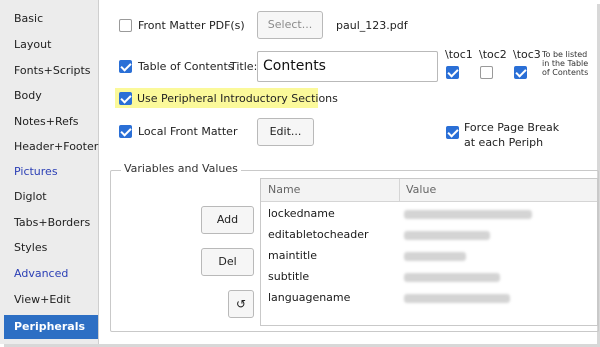  Describe the element at coordinates (227, 262) in the screenshot. I see `del-button: Del` at that location.